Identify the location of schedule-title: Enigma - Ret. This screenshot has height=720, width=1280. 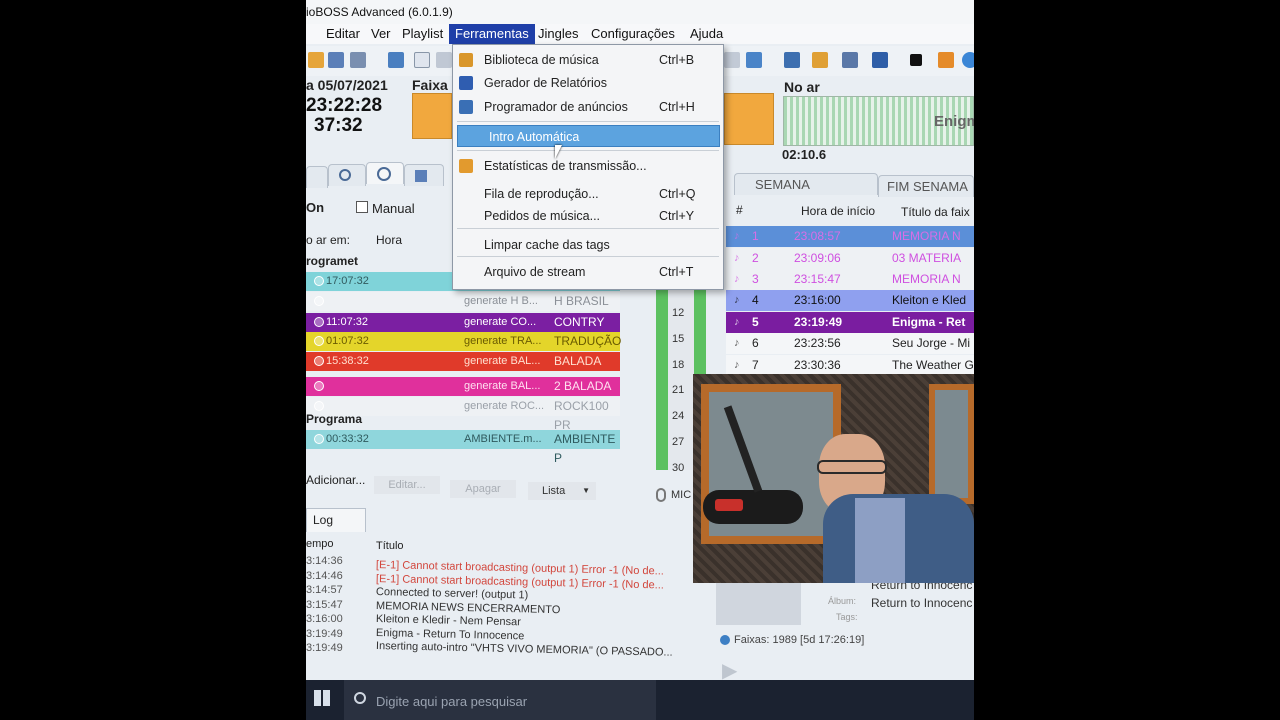
(929, 322).